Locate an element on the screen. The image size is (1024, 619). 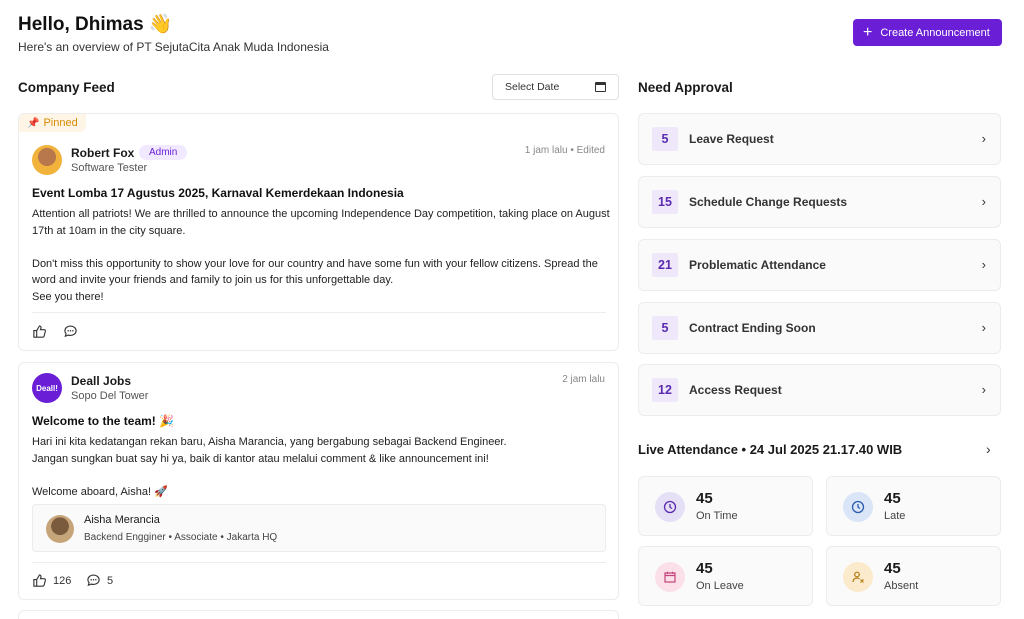
approval-item-contract-ending: 5 Contract Ending Soon › is located at coordinates (819, 328).